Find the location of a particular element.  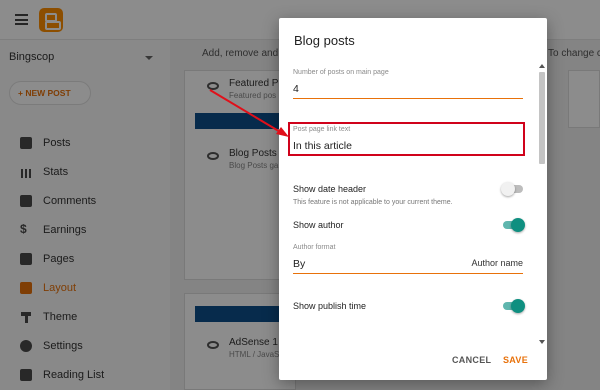

show-author-toggle is located at coordinates (514, 225).